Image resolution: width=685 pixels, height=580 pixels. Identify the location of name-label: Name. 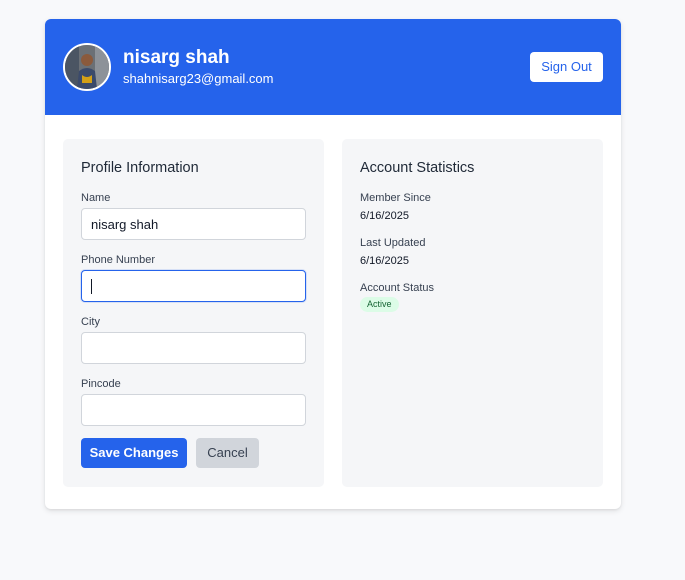
(96, 198).